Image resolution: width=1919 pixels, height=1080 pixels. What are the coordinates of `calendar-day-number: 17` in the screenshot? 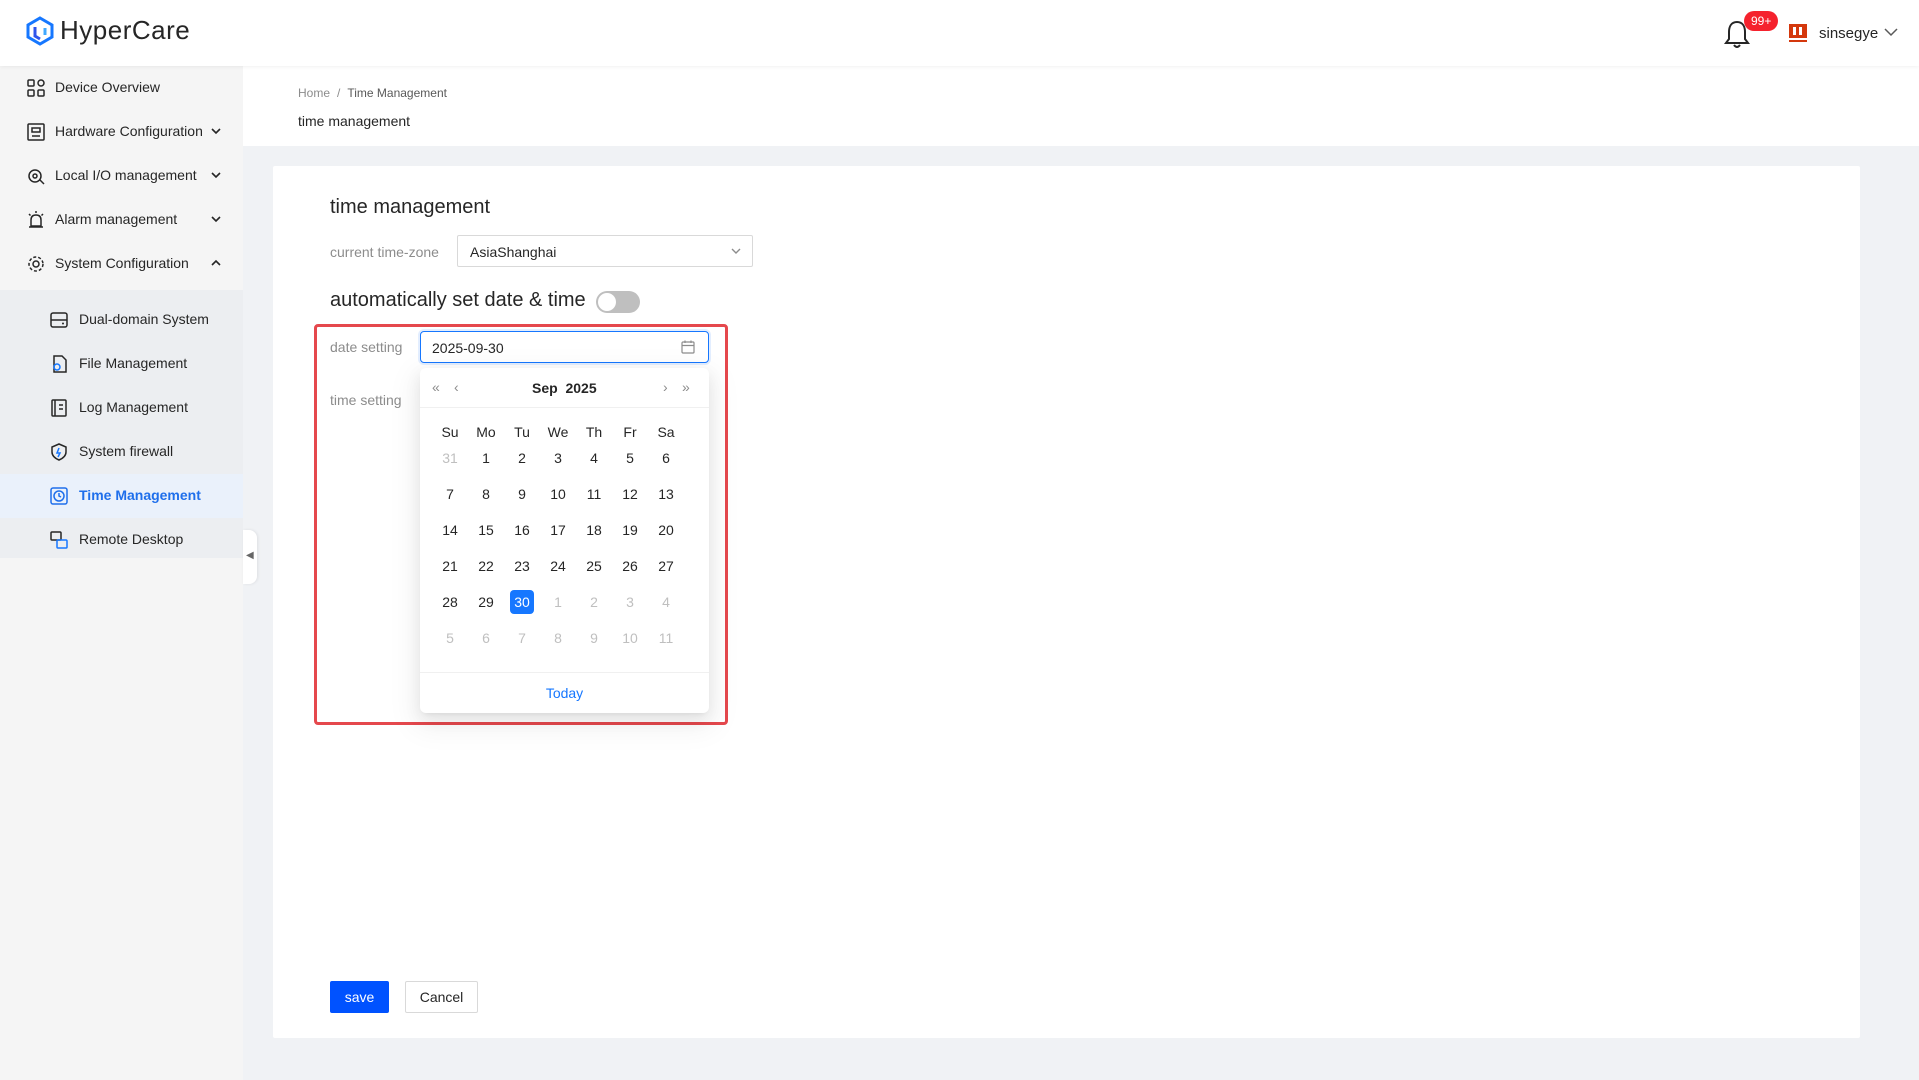 It's located at (558, 530).